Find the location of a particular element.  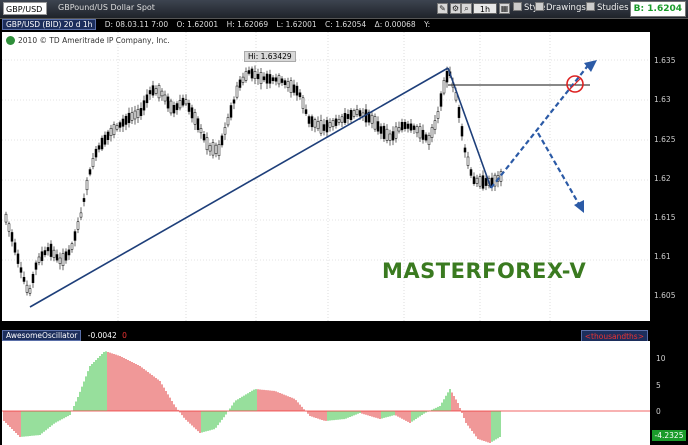

td-logo-icon is located at coordinates (10, 40).